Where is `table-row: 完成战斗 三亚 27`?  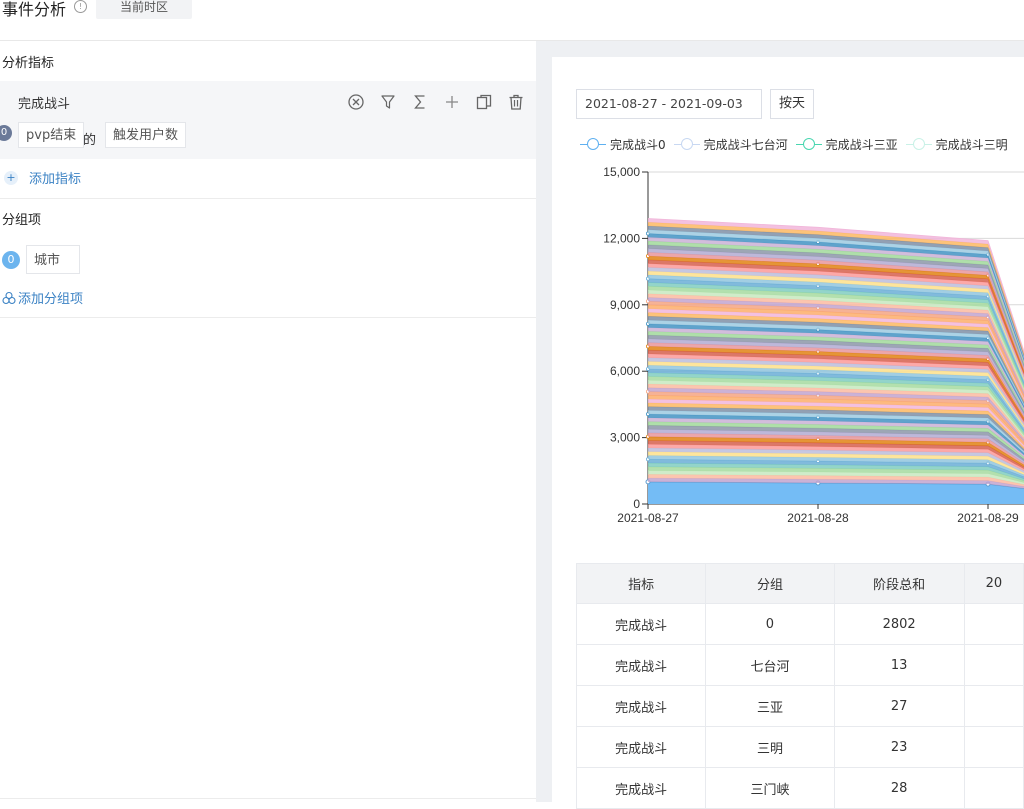
table-row: 完成战斗 三亚 27 is located at coordinates (799, 706).